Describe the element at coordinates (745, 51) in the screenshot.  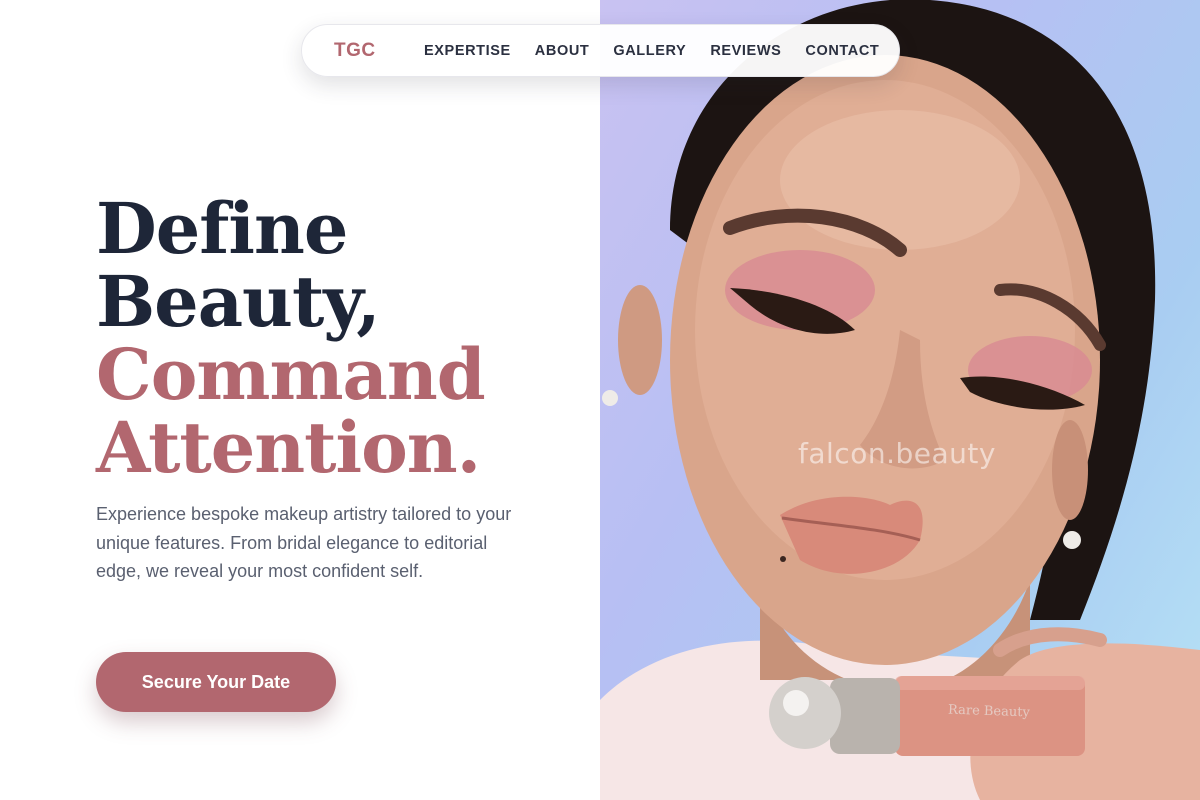
I see `nav-link-reviews: REVIEWS` at that location.